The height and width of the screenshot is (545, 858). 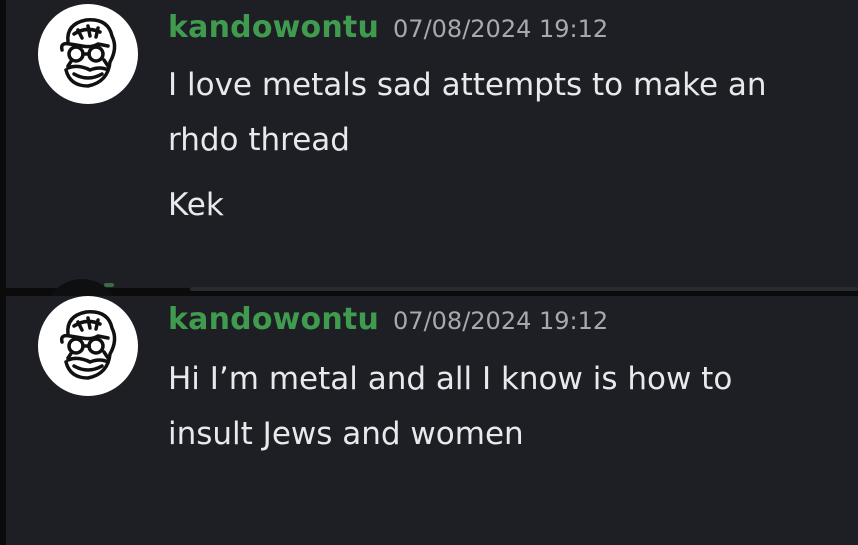 What do you see at coordinates (450, 379) in the screenshot?
I see `message-text: Hi I’m metal and all I know is how to` at bounding box center [450, 379].